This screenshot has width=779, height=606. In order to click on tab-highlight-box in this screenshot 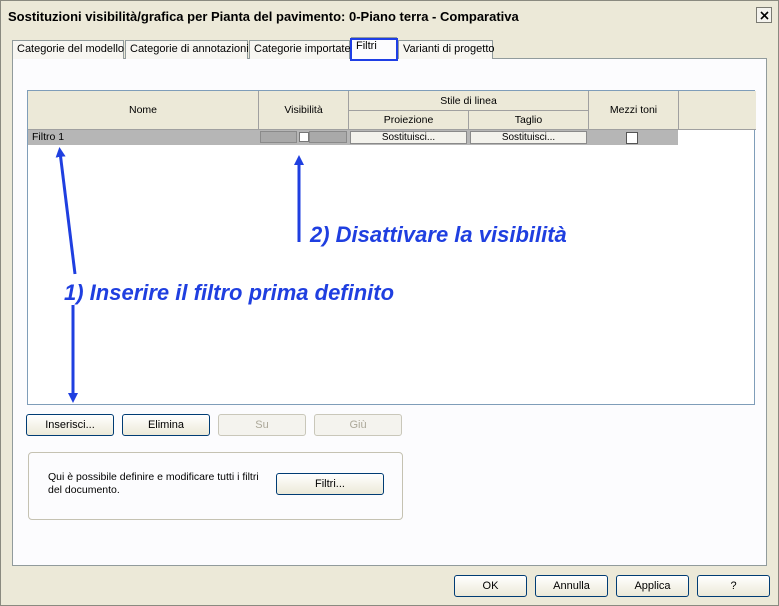, I will do `click(374, 49)`.